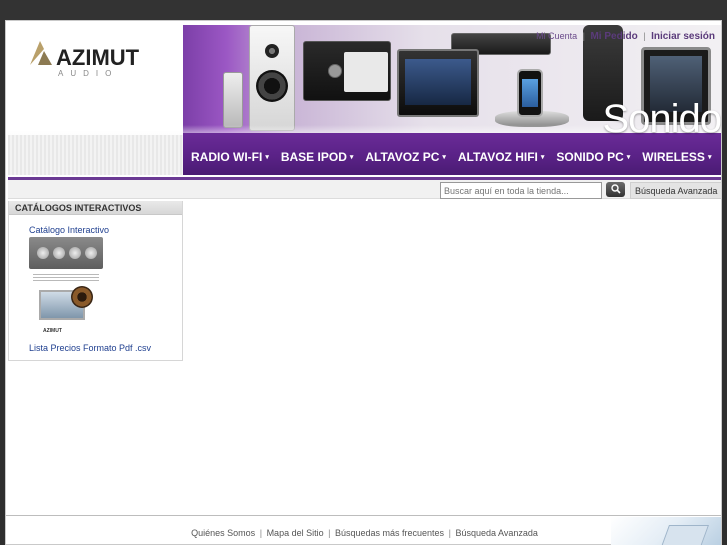 This screenshot has height=545, width=727. What do you see at coordinates (66, 278) in the screenshot?
I see `brochure-caption-lines` at bounding box center [66, 278].